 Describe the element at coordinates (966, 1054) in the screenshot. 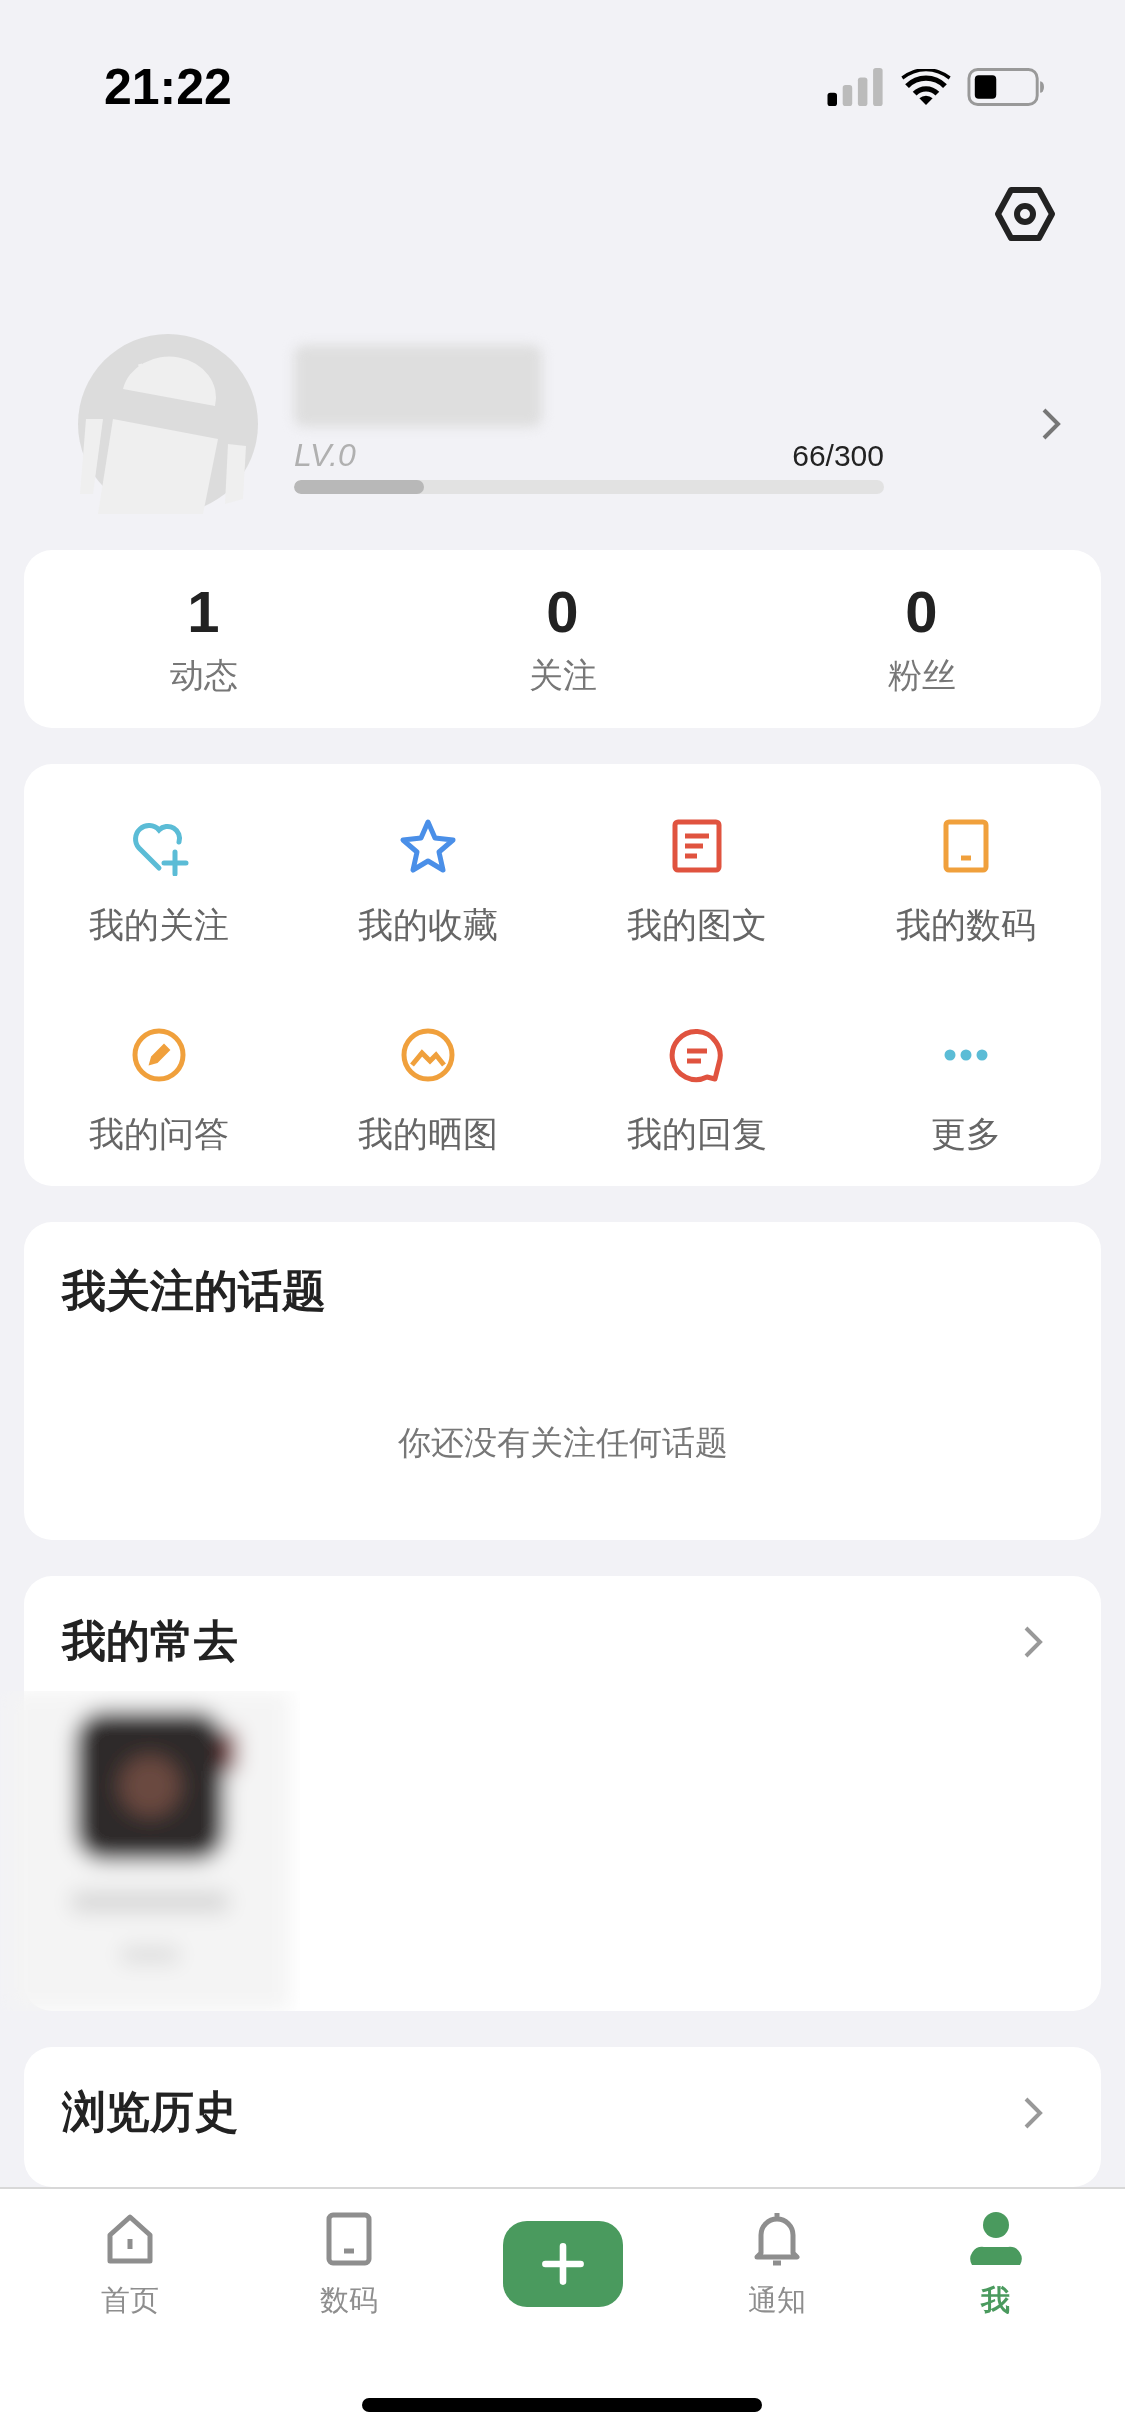

I see `more-icon` at that location.